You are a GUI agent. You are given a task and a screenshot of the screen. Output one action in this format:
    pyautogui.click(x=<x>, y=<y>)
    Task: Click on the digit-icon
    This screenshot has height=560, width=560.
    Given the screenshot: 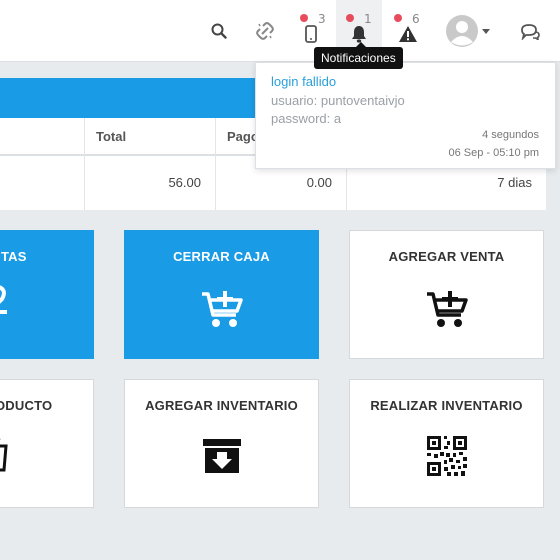 What is the action you would take?
    pyautogui.click(x=3, y=299)
    